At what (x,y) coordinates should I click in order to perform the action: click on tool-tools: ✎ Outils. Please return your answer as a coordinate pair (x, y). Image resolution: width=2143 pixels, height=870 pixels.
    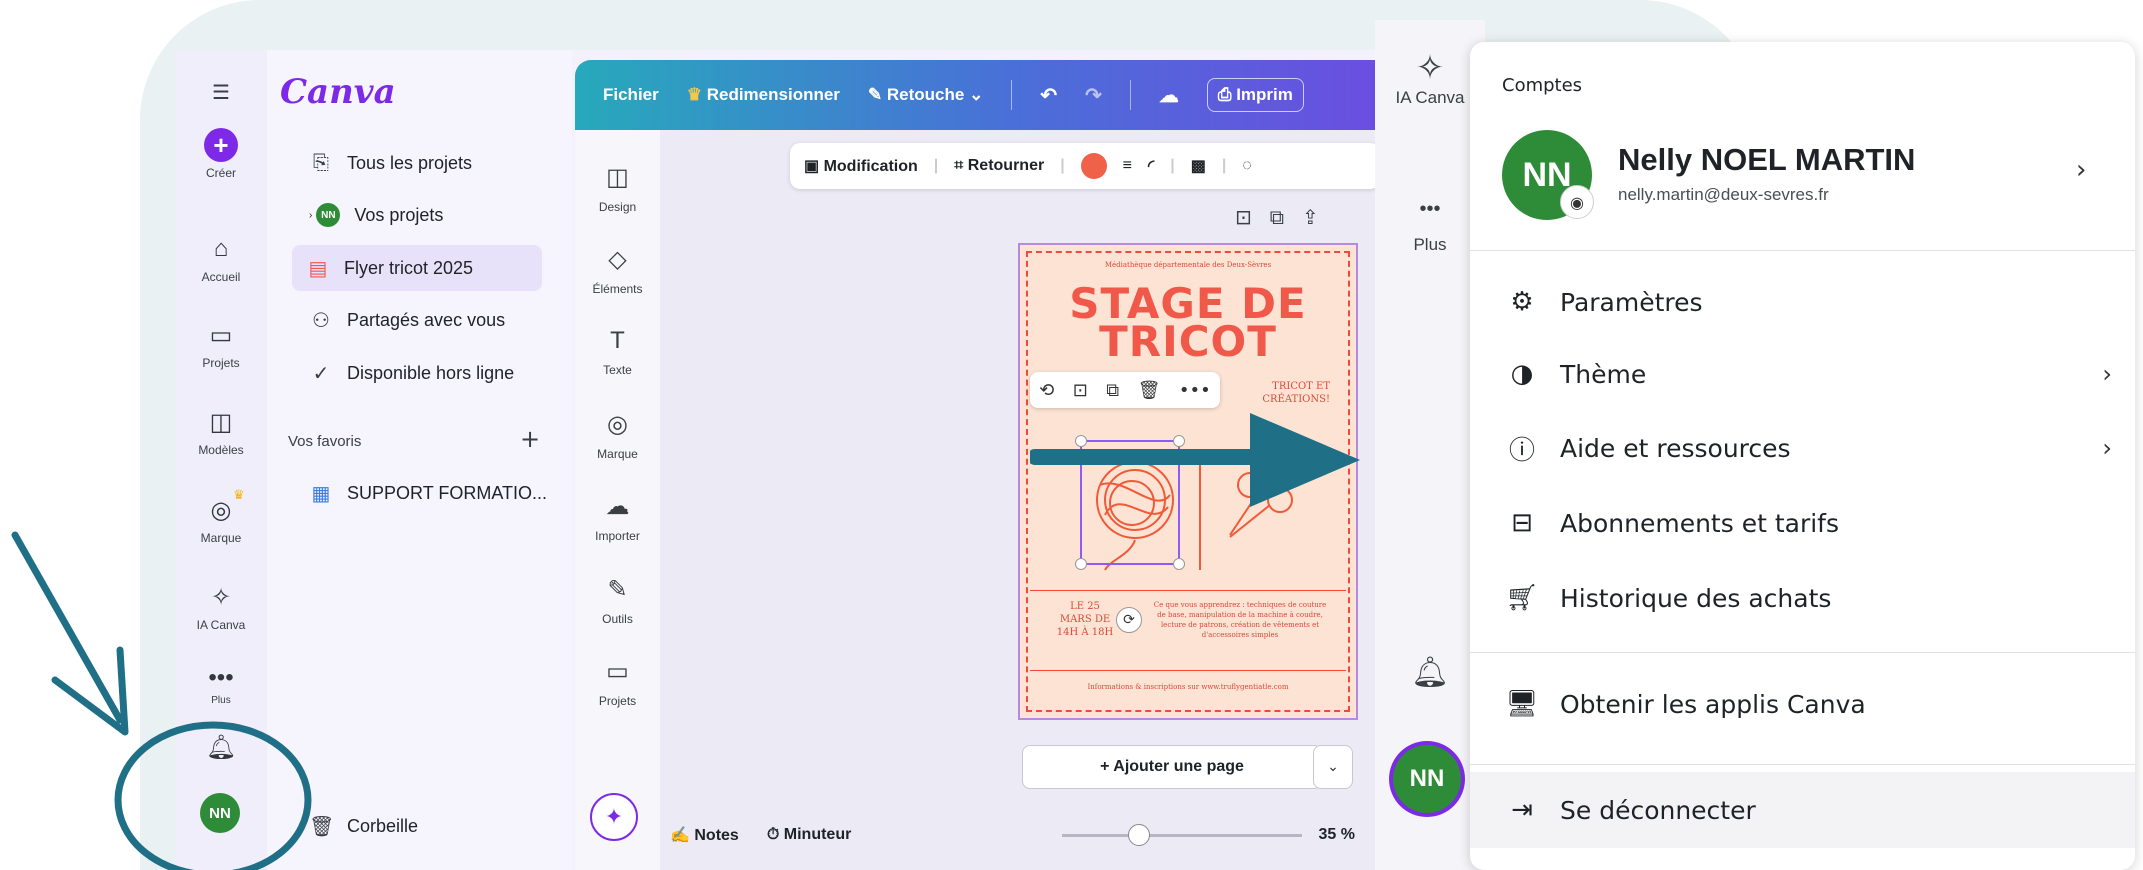
    Looking at the image, I should click on (617, 600).